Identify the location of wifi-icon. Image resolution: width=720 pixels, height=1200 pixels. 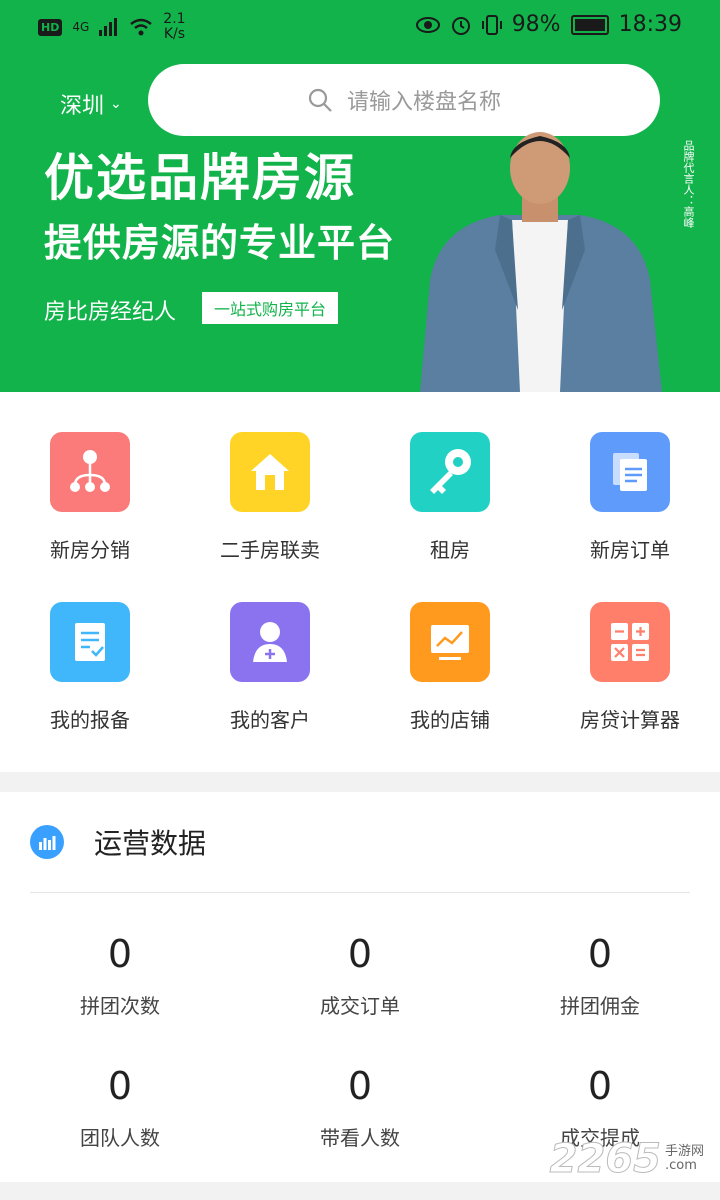
(141, 27).